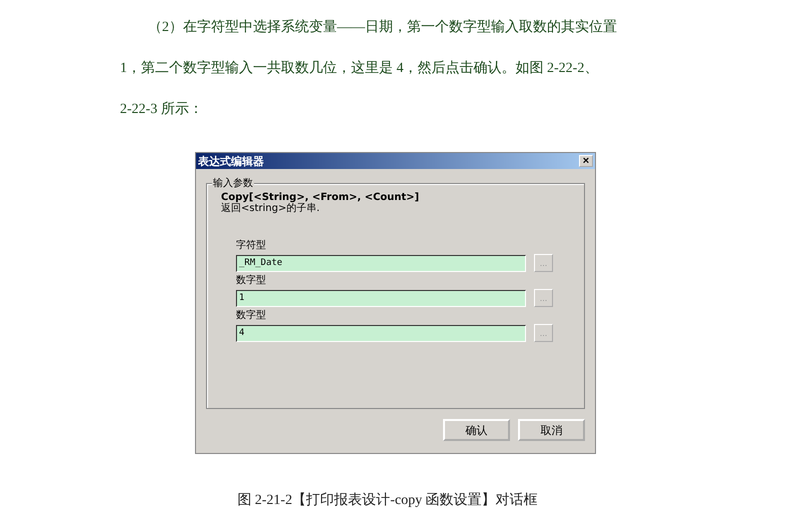 The image size is (785, 510). I want to click on figure-caption: 图 2-21-2【打印报表设计-copy 函数设置】对话框, so click(387, 500).